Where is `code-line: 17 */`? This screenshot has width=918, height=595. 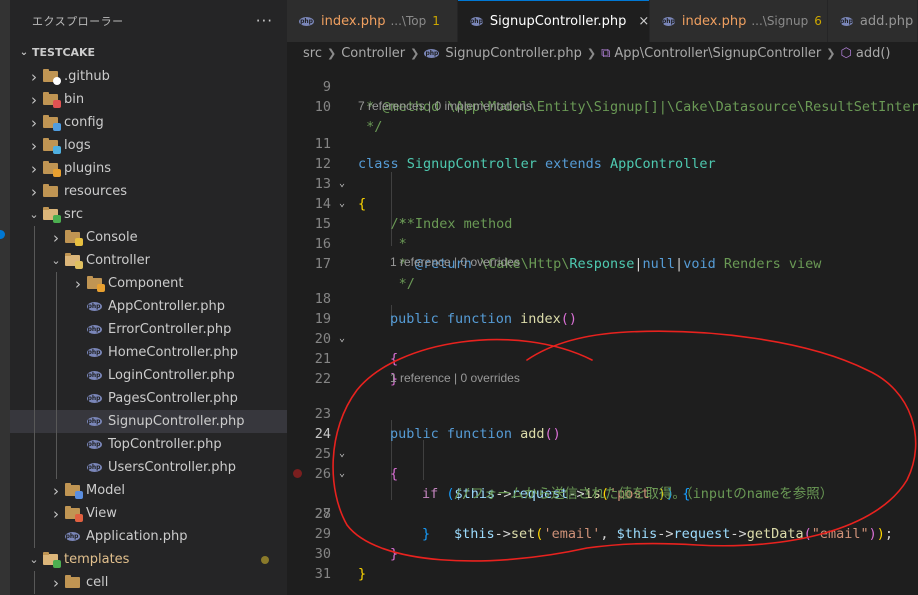
code-line: 17 */ is located at coordinates (602, 263).